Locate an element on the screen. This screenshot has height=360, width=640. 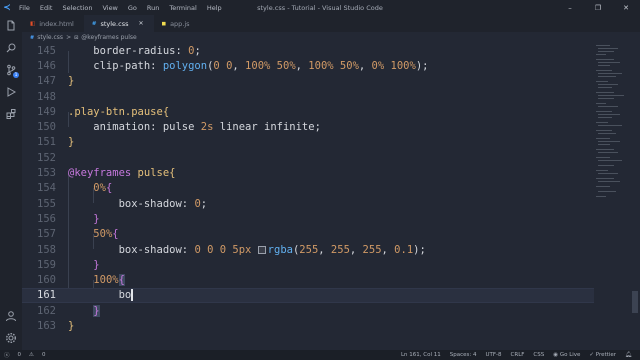
menu-selection: Selection is located at coordinates (77, 8).